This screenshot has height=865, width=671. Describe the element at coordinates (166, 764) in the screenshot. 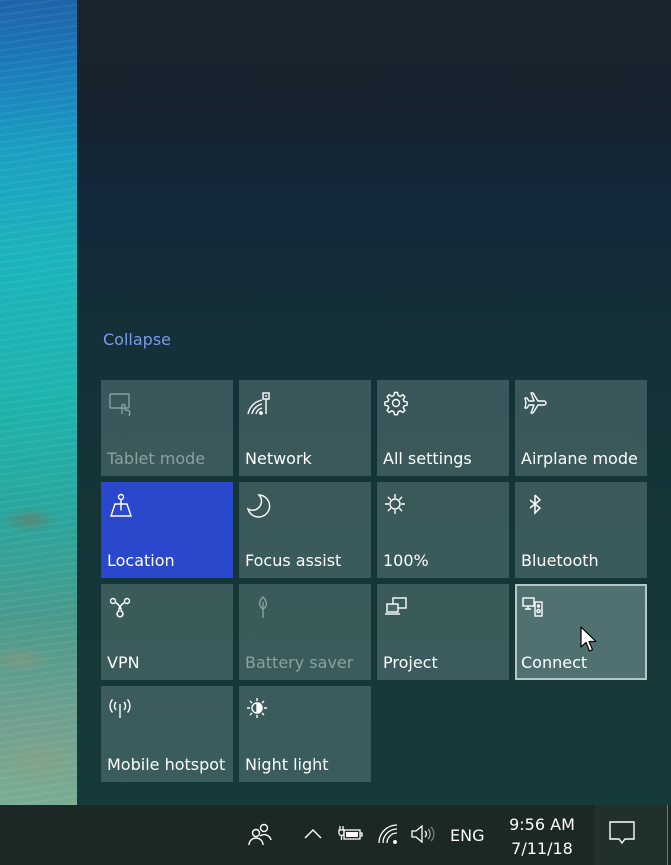

I see `tile-label: Mobile hotspot` at that location.